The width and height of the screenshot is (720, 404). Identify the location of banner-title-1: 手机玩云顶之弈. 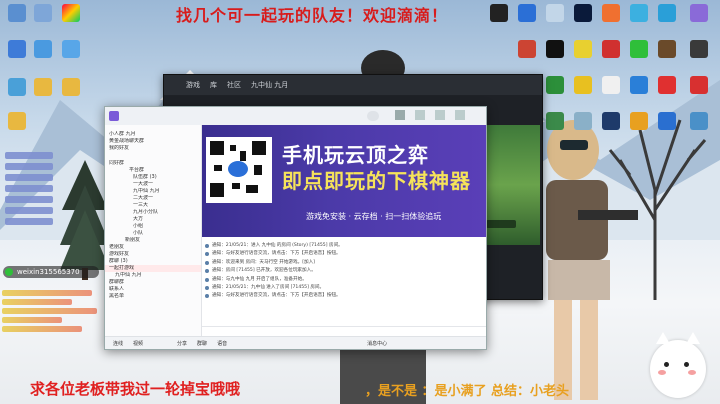
(355, 155).